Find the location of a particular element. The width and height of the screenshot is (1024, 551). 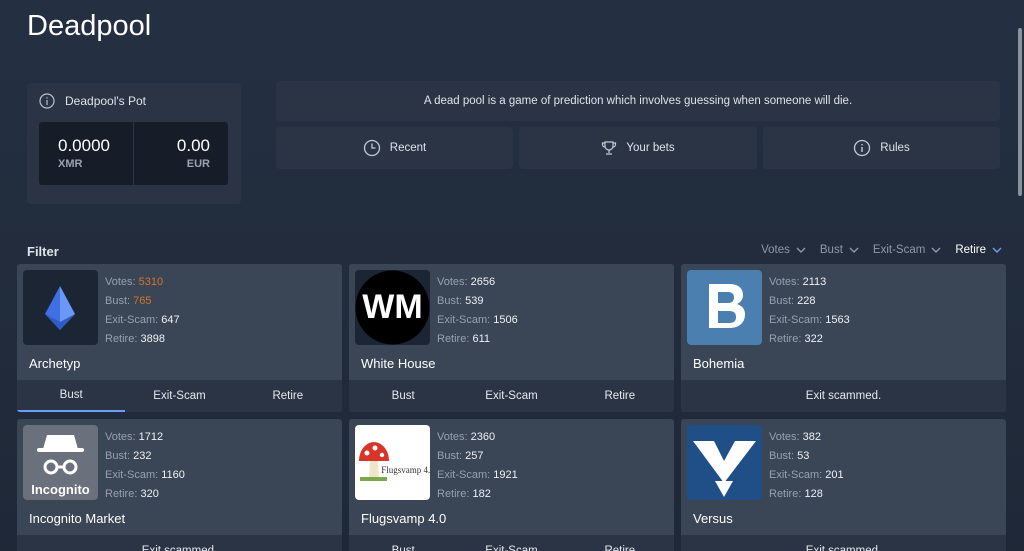

exit-scam-value: 201 is located at coordinates (834, 475).